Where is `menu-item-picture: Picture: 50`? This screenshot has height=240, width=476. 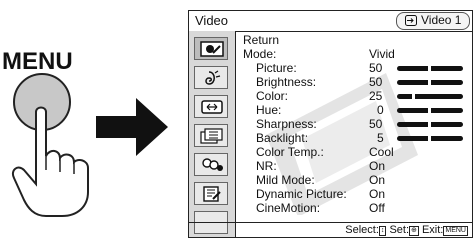
menu-item-picture: Picture: 50 is located at coordinates (354, 68).